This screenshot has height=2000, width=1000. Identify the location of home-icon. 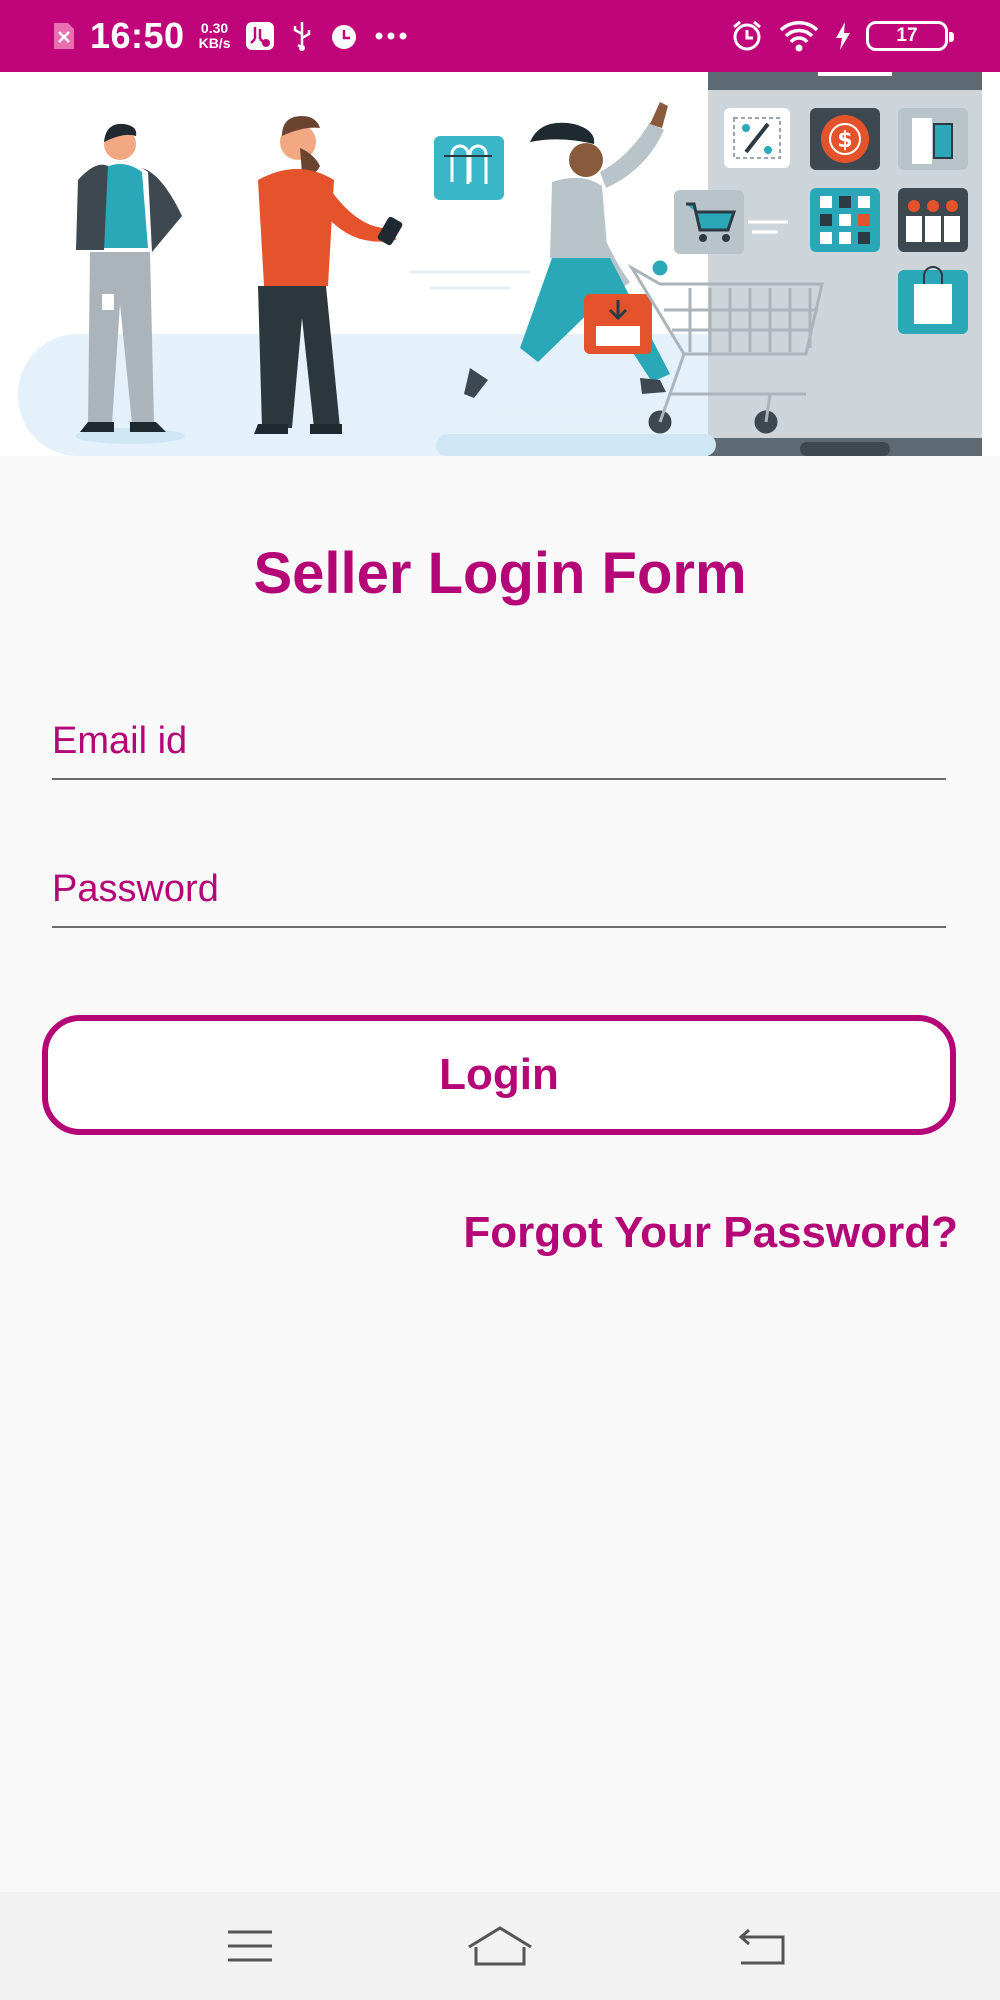
(500, 1946).